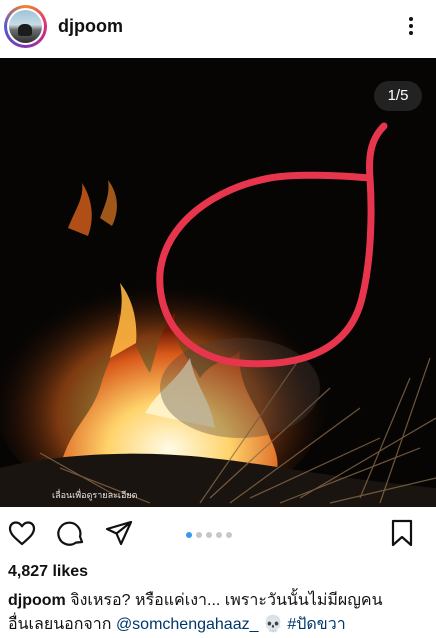 The width and height of the screenshot is (436, 638). Describe the element at coordinates (316, 624) in the screenshot. I see `caption-hashtag: #ปัดขวา` at that location.